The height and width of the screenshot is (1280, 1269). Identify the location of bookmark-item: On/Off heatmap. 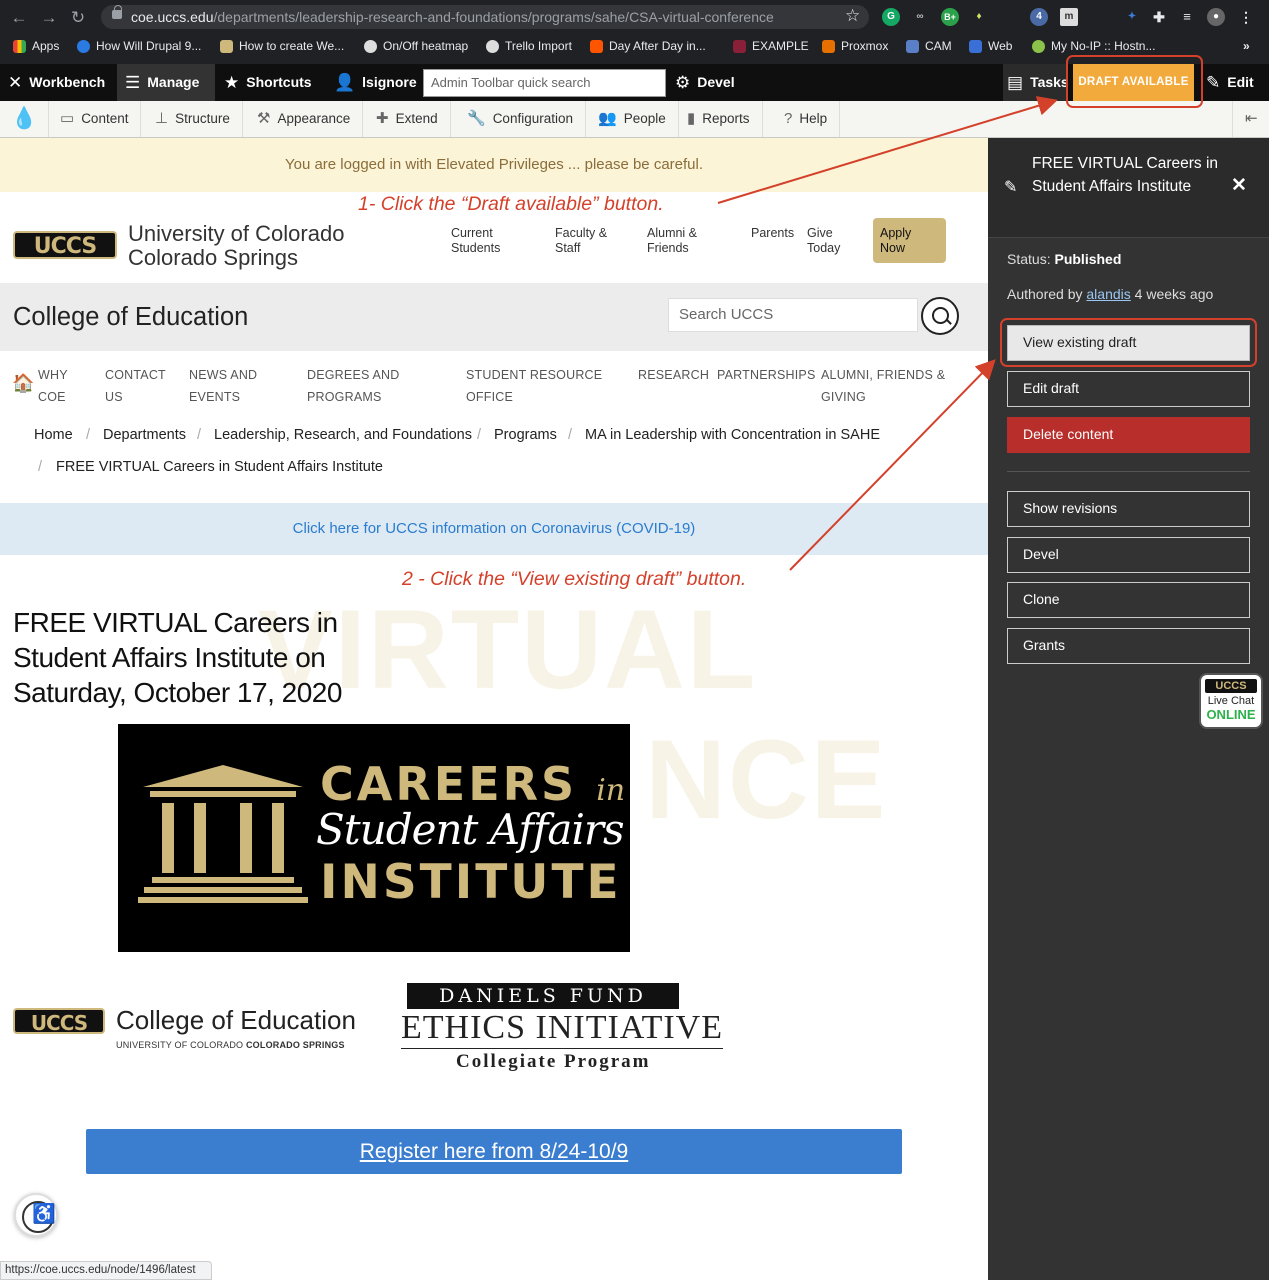
(416, 46).